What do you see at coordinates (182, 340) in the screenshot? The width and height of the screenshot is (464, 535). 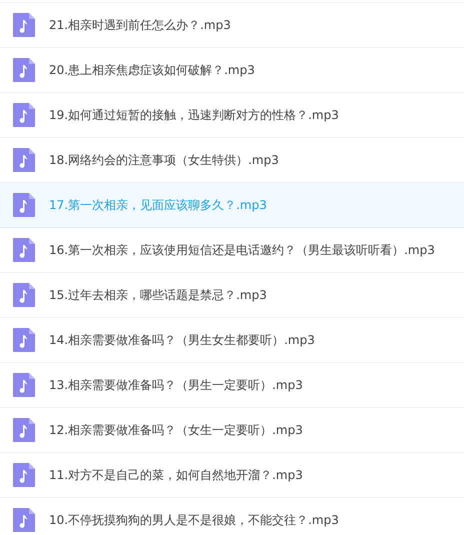 I see `file-name: 14.相亲需要做准备吗？（男生女生都要听）.mp3` at bounding box center [182, 340].